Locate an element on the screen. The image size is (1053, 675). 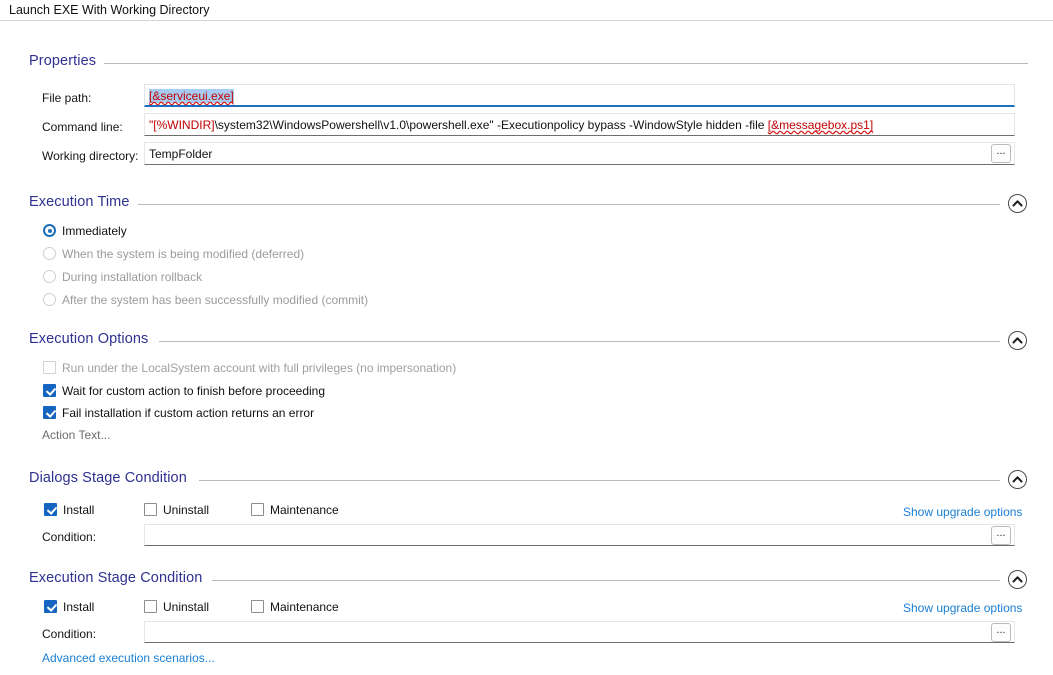
window-titlebar: Launch EXE With Working Directory is located at coordinates (526, 10).